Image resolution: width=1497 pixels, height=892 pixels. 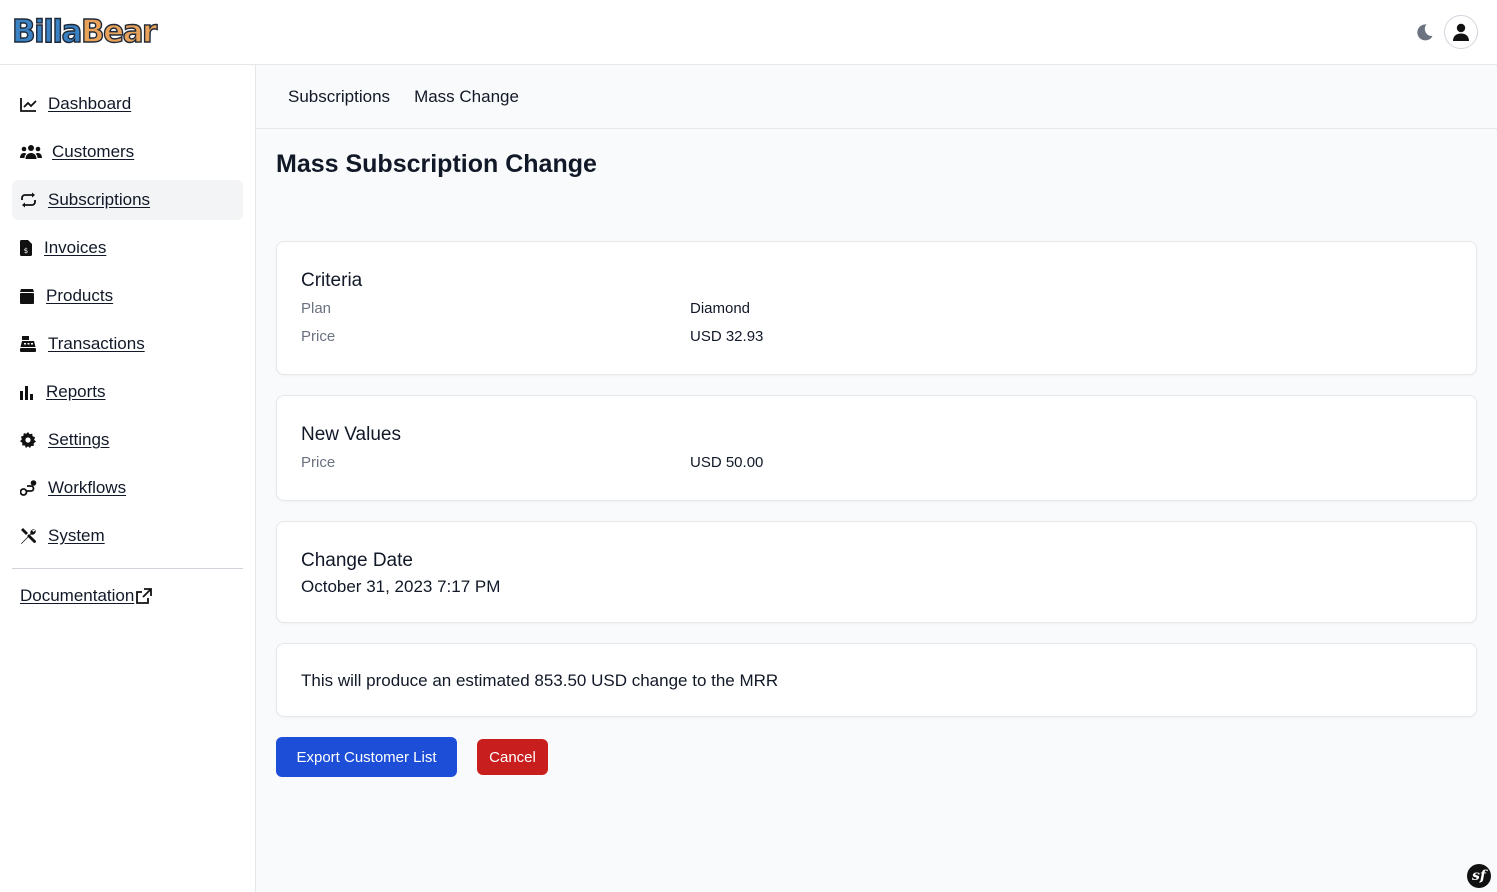 I want to click on cancel-button: Cancel, so click(x=512, y=757).